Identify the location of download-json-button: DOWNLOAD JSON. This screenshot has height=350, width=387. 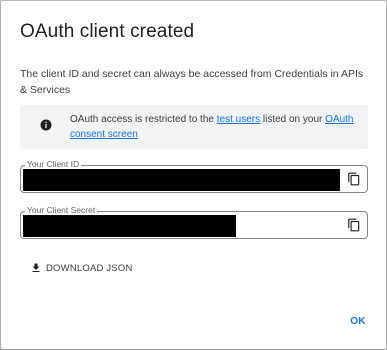
(81, 268).